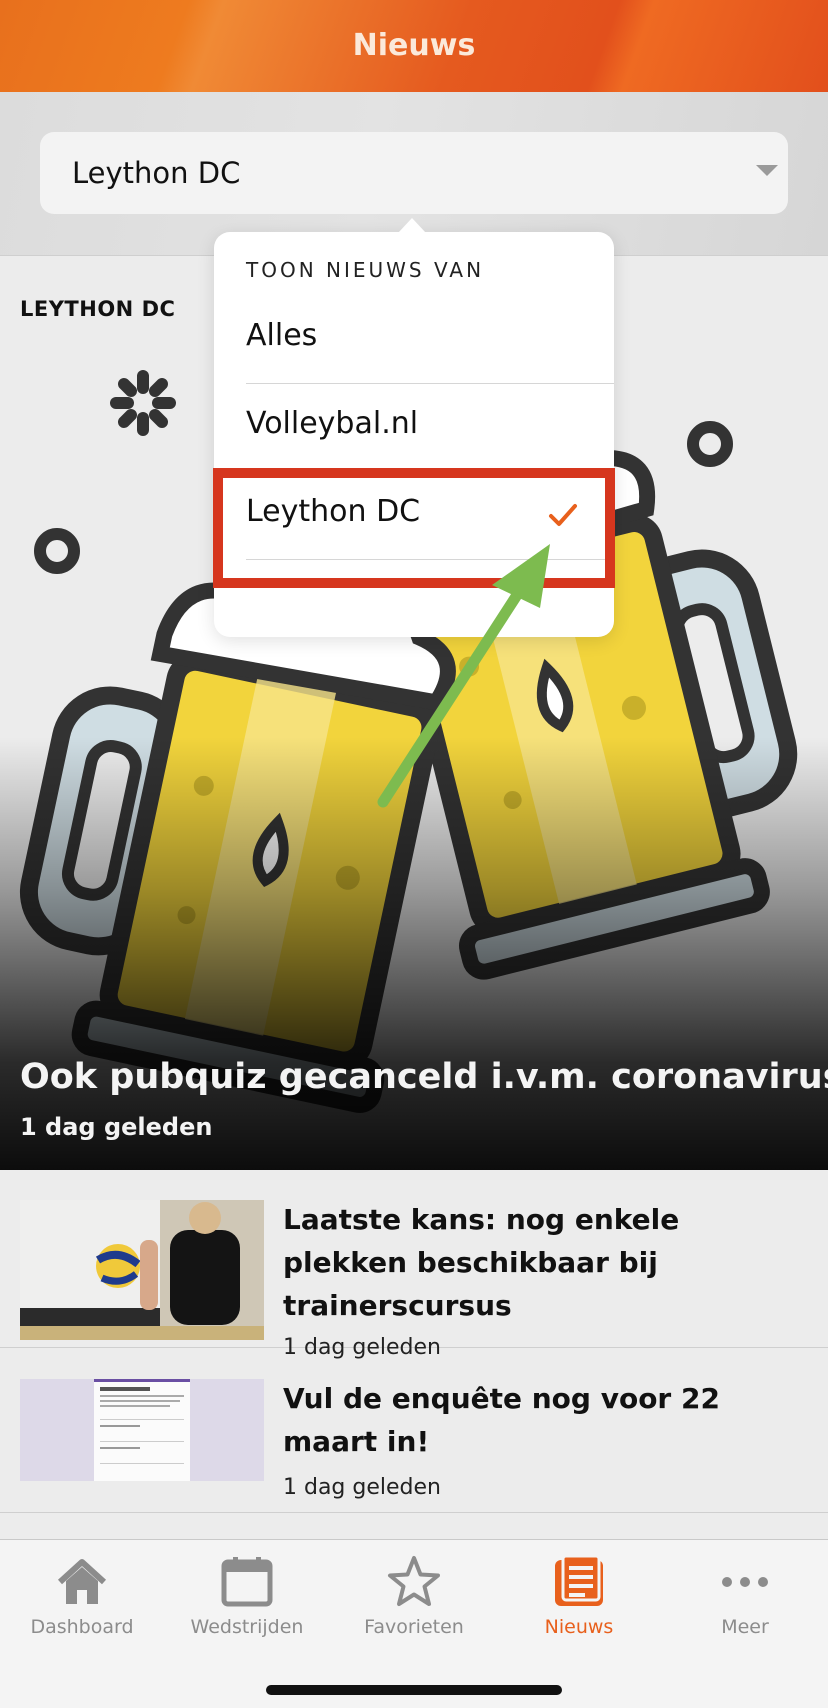  I want to click on star-icon, so click(414, 1581).